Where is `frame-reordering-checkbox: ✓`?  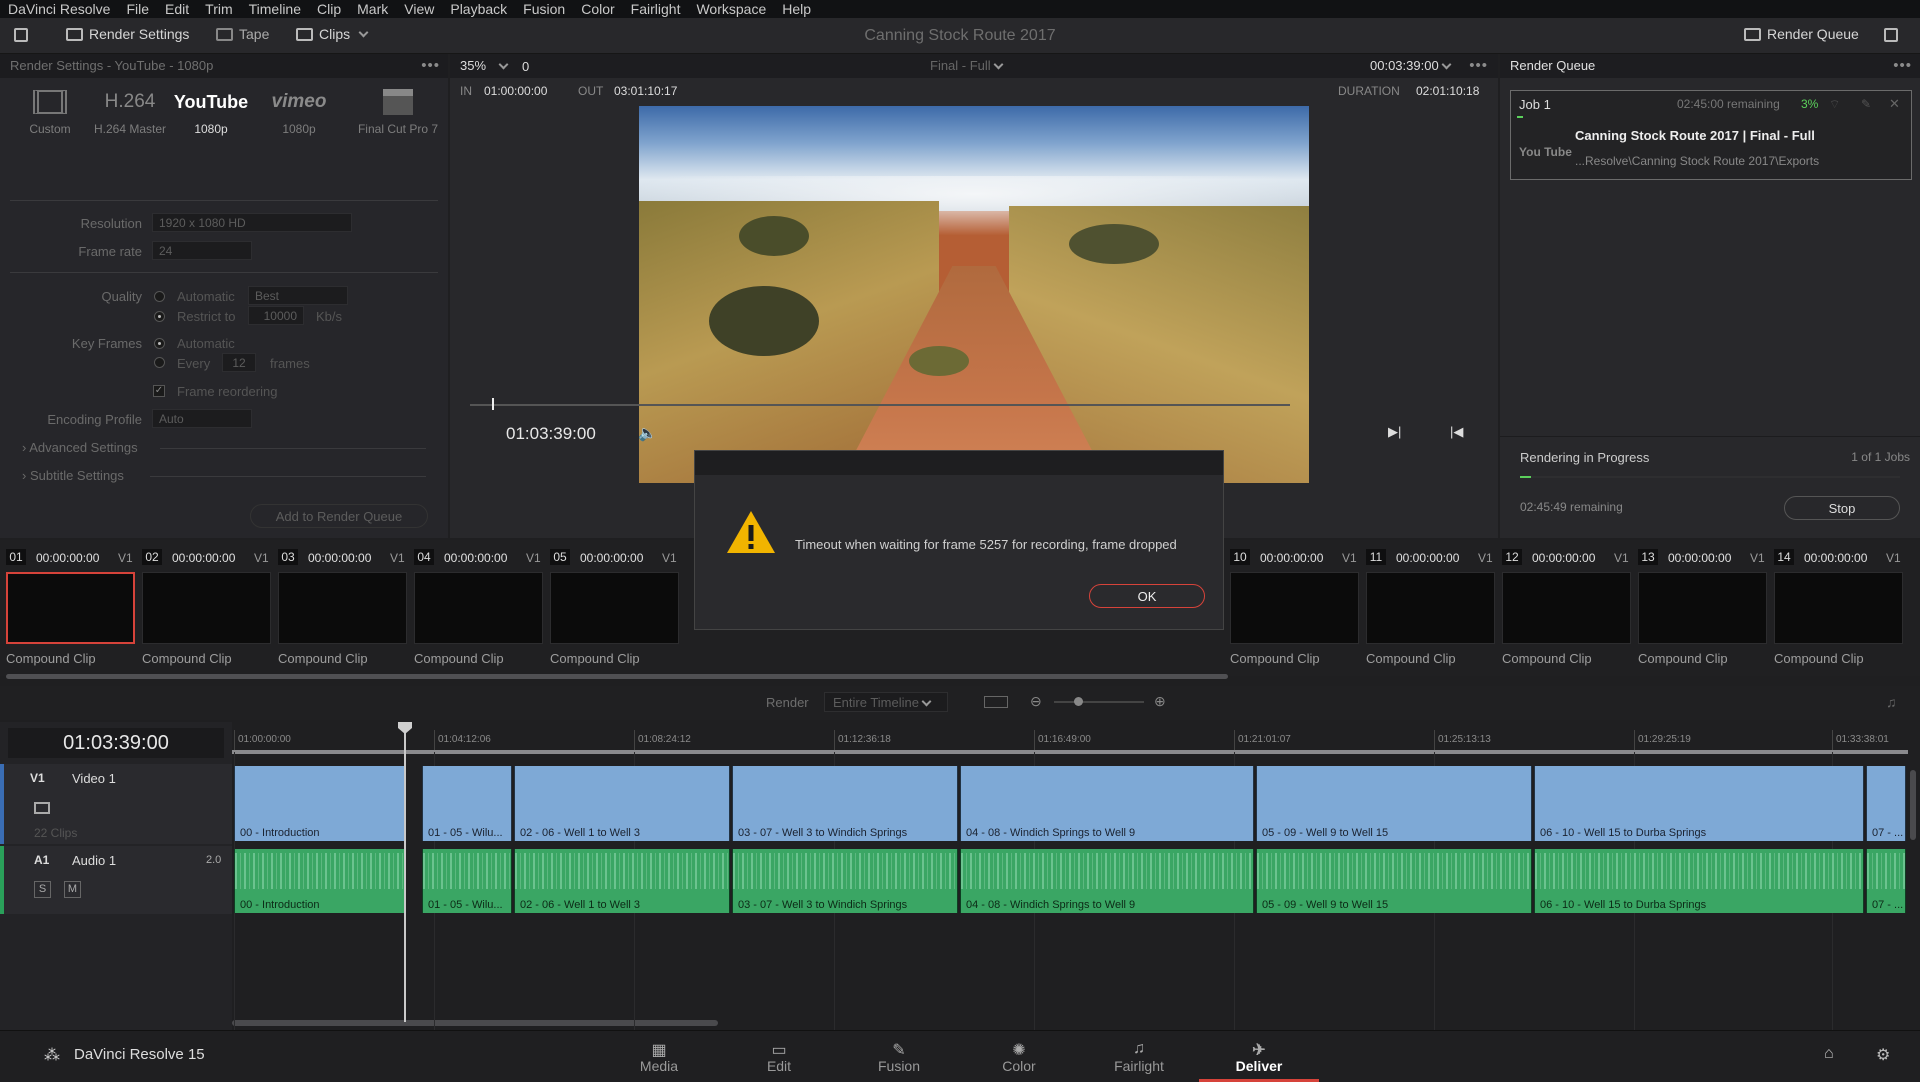 frame-reordering-checkbox: ✓ is located at coordinates (159, 391).